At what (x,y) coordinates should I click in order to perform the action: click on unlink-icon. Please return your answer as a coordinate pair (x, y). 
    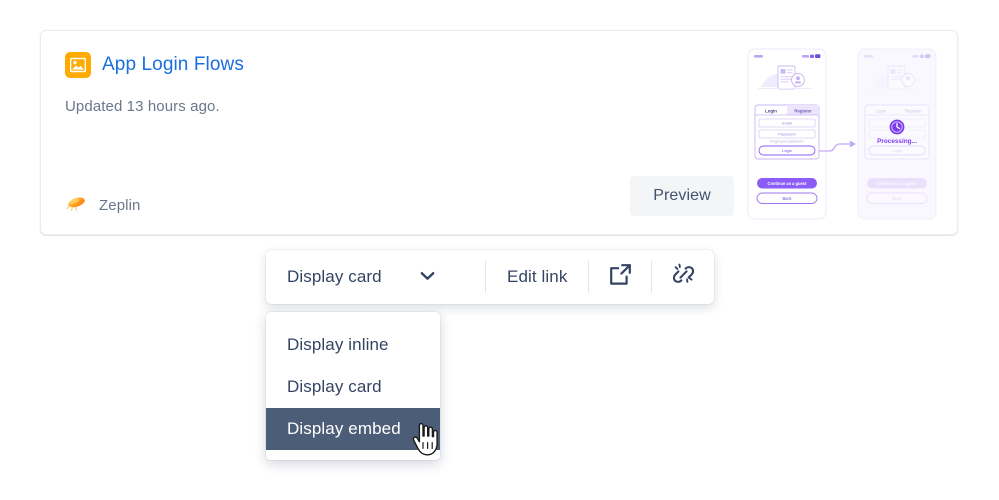
    Looking at the image, I should click on (683, 277).